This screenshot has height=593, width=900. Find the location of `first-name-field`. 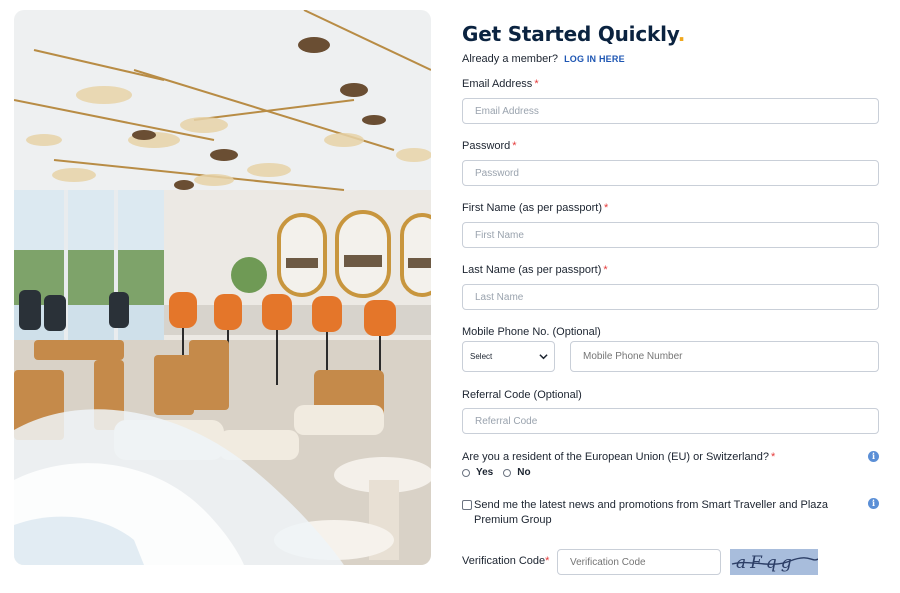

first-name-field is located at coordinates (670, 235).